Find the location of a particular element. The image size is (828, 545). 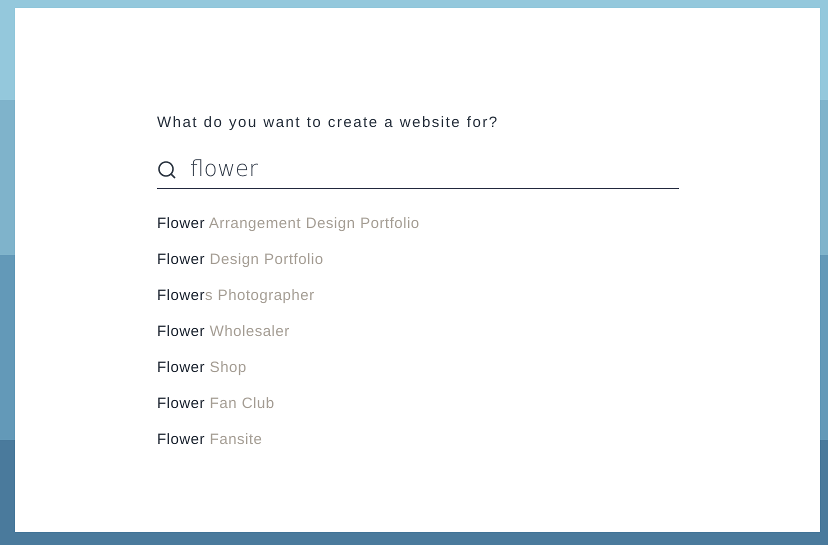

suggestion-item: Flowers Photographer is located at coordinates (236, 296).